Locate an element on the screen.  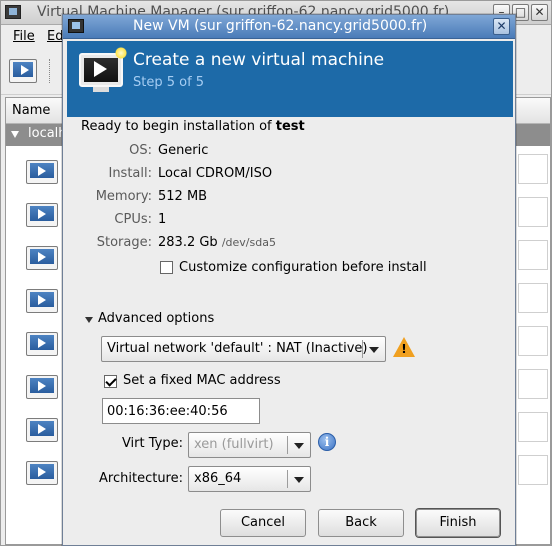
fixed-mac-checkbox is located at coordinates (110, 381).